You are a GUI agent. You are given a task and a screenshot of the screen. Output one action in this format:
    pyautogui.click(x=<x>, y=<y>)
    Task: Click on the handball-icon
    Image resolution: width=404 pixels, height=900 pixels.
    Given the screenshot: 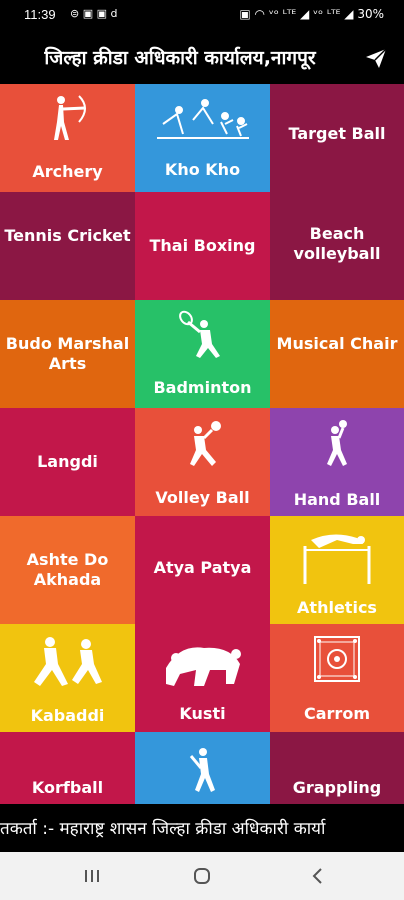 What is the action you would take?
    pyautogui.click(x=337, y=443)
    